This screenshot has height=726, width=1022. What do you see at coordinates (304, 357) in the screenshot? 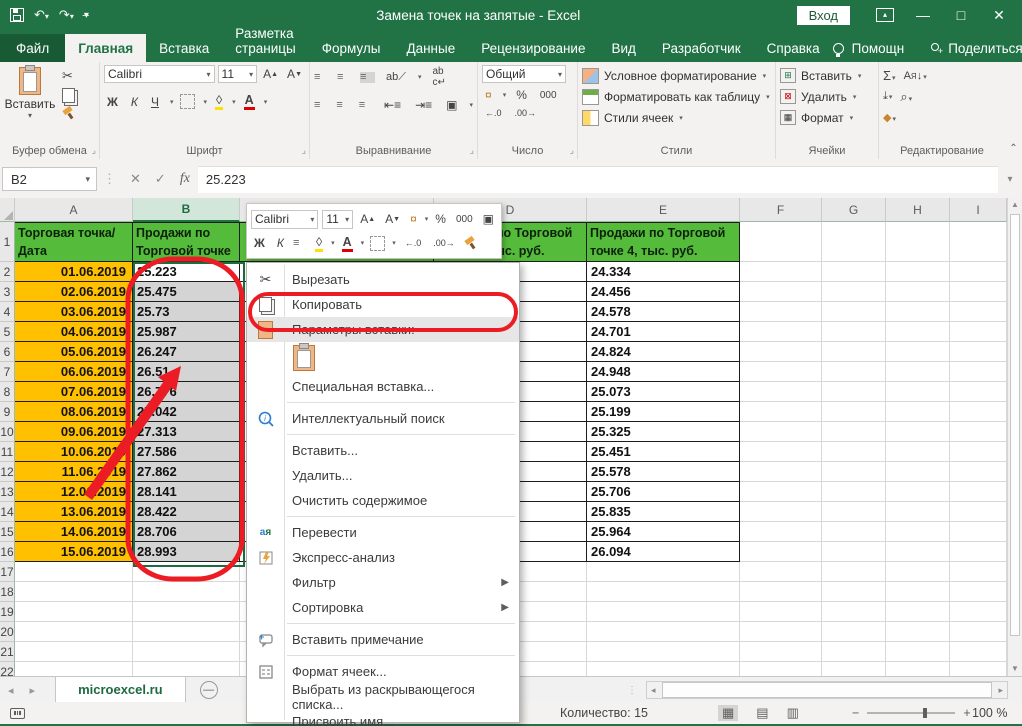
I see `paste-option-icon` at bounding box center [304, 357].